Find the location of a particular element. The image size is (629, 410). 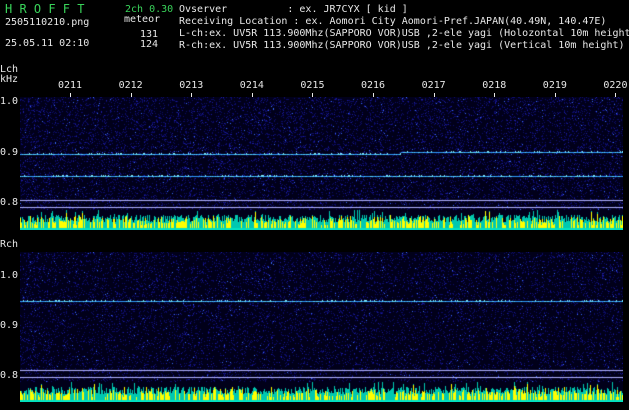

rch-tick-1.0: 1.0 is located at coordinates (9, 275).